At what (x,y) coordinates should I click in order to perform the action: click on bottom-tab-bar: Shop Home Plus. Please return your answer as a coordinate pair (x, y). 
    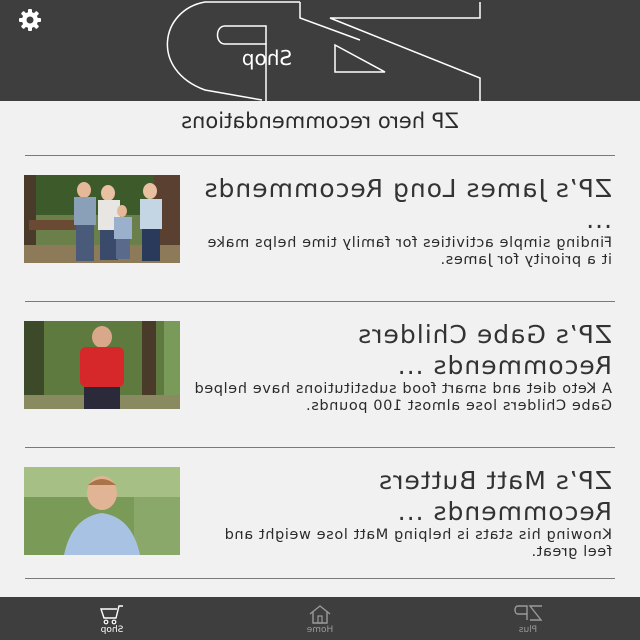
    Looking at the image, I should click on (320, 618).